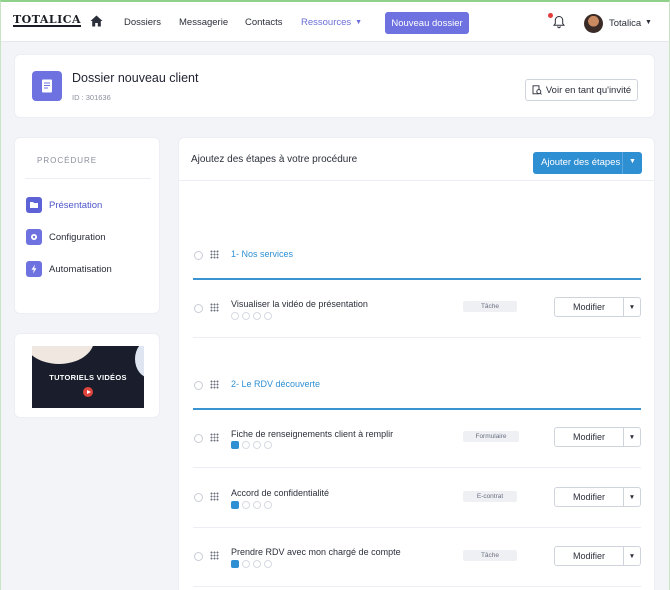 Image resolution: width=670 pixels, height=590 pixels. What do you see at coordinates (581, 162) in the screenshot?
I see `add-steps-label: Ajouter des étapes` at bounding box center [581, 162].